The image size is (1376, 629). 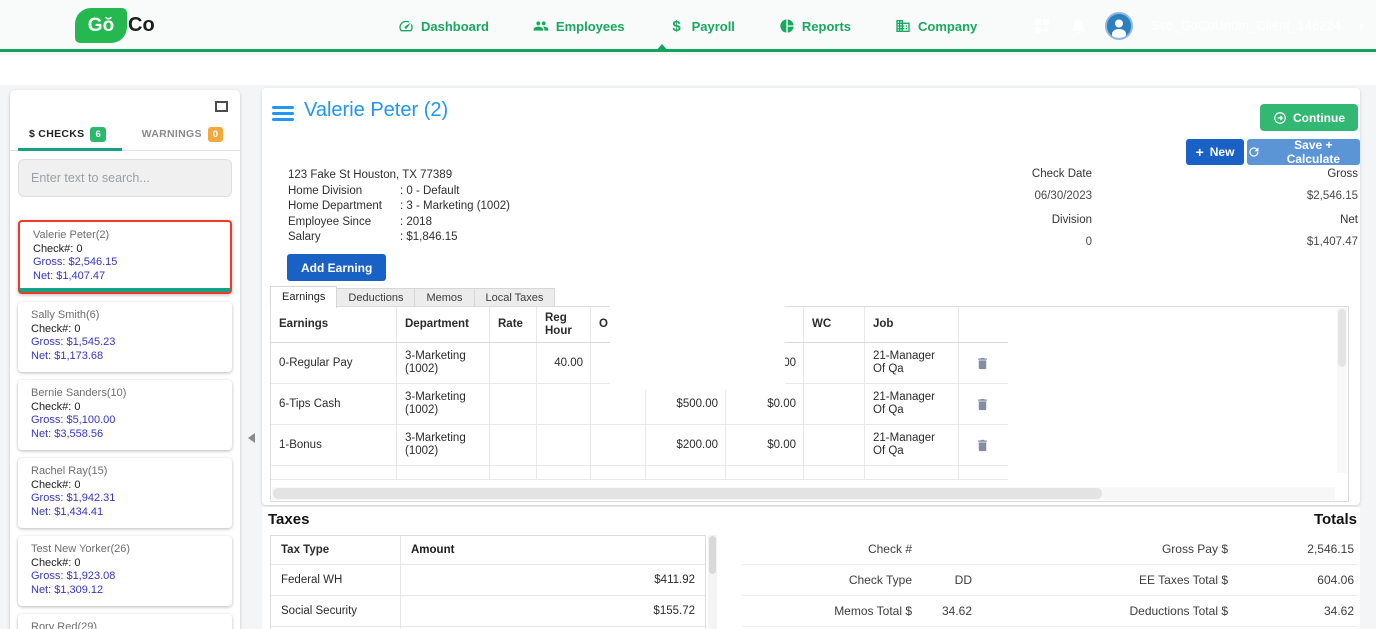 What do you see at coordinates (803, 493) in the screenshot?
I see `horizontal-scrollbar` at bounding box center [803, 493].